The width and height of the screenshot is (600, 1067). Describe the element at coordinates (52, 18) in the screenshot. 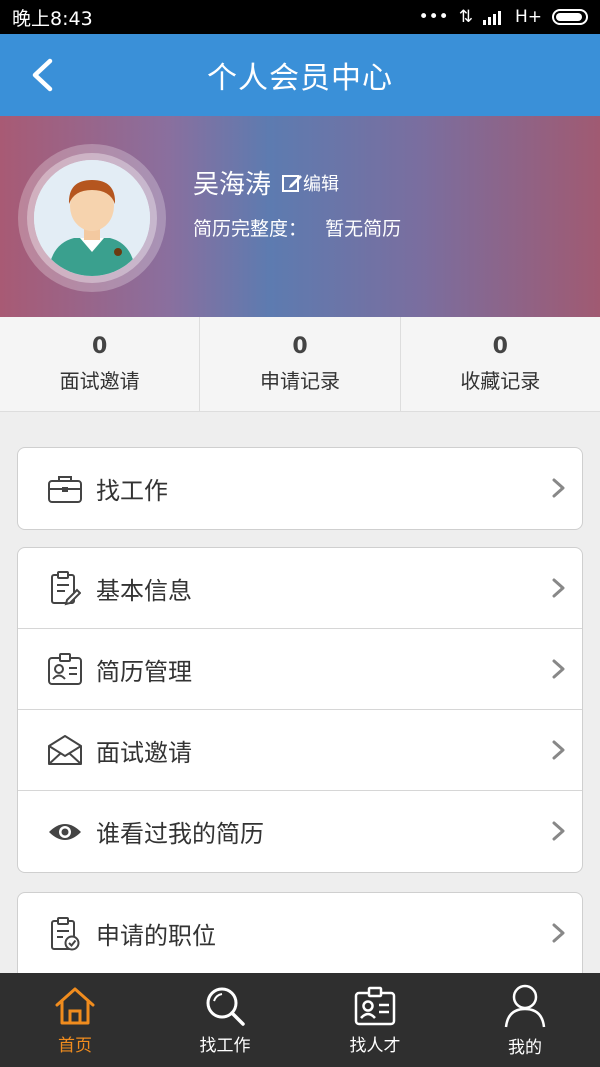

I see `status-time: 晚上8:43` at that location.